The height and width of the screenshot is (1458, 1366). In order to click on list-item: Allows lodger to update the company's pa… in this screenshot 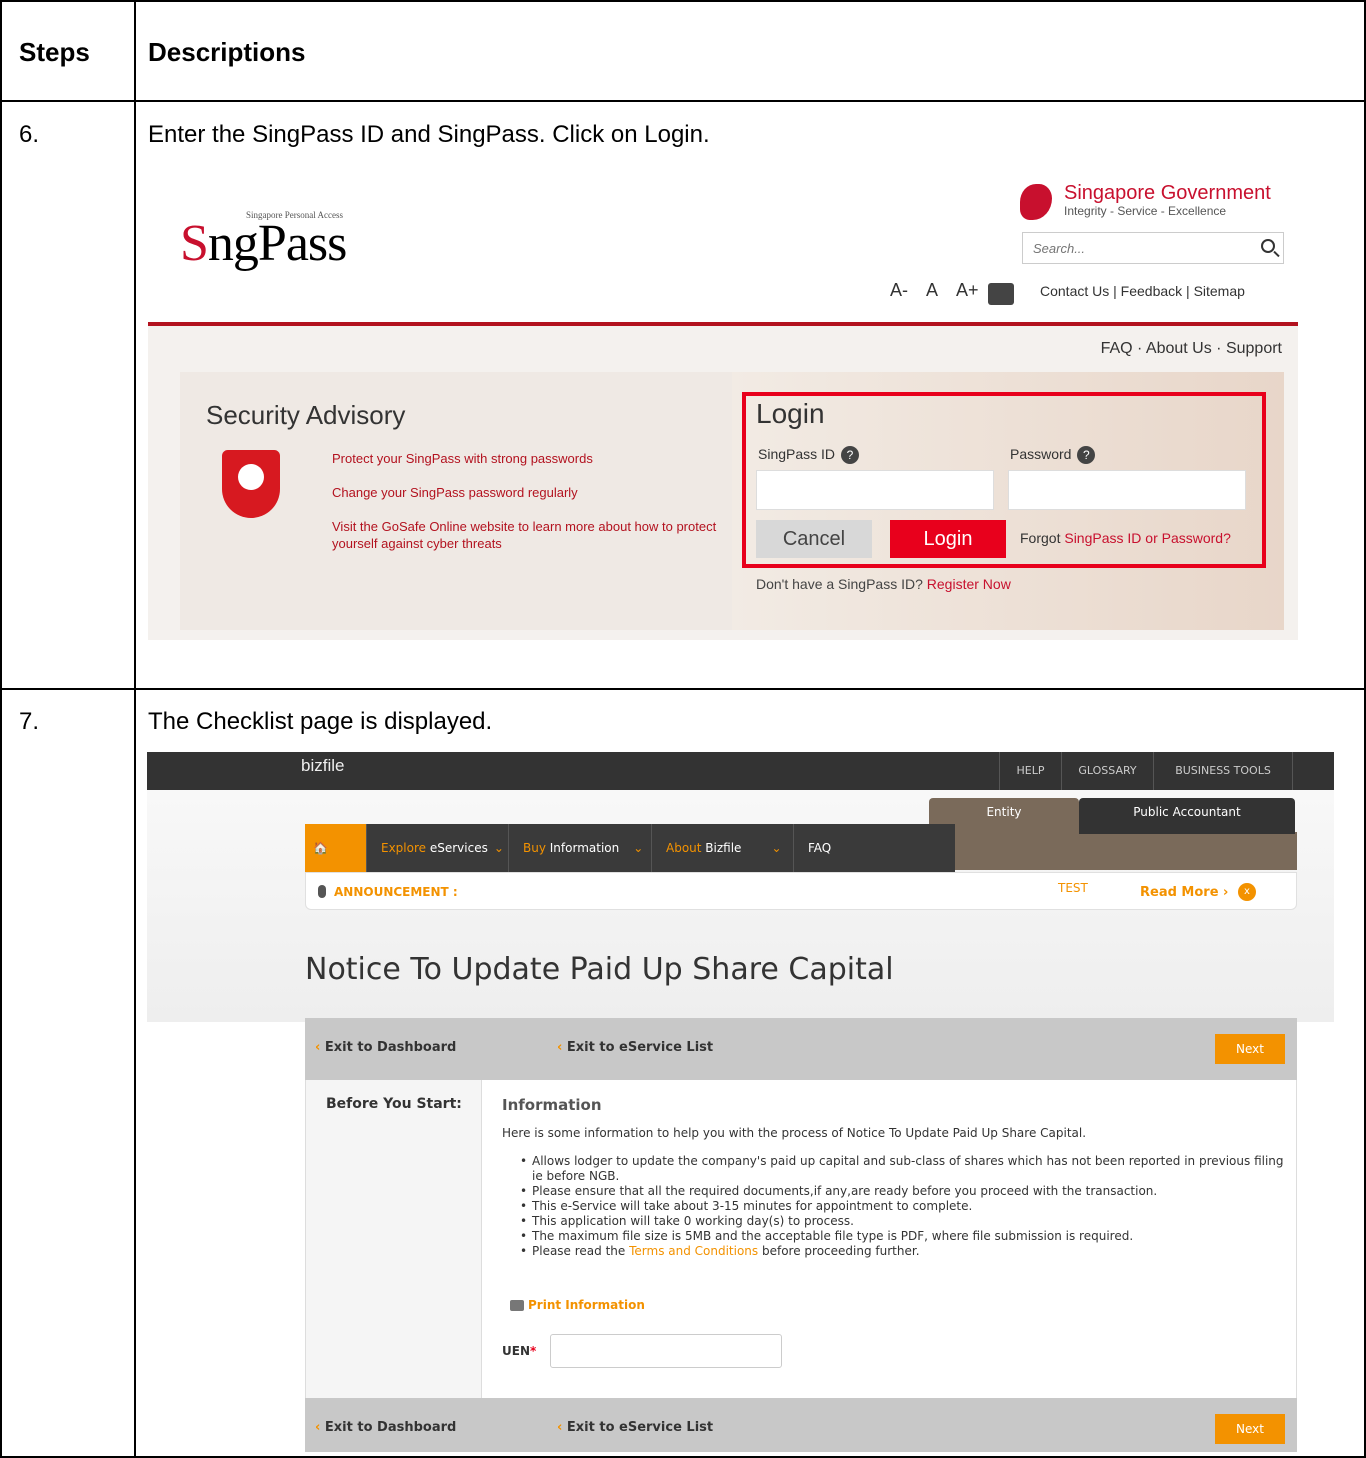, I will do `click(903, 1169)`.